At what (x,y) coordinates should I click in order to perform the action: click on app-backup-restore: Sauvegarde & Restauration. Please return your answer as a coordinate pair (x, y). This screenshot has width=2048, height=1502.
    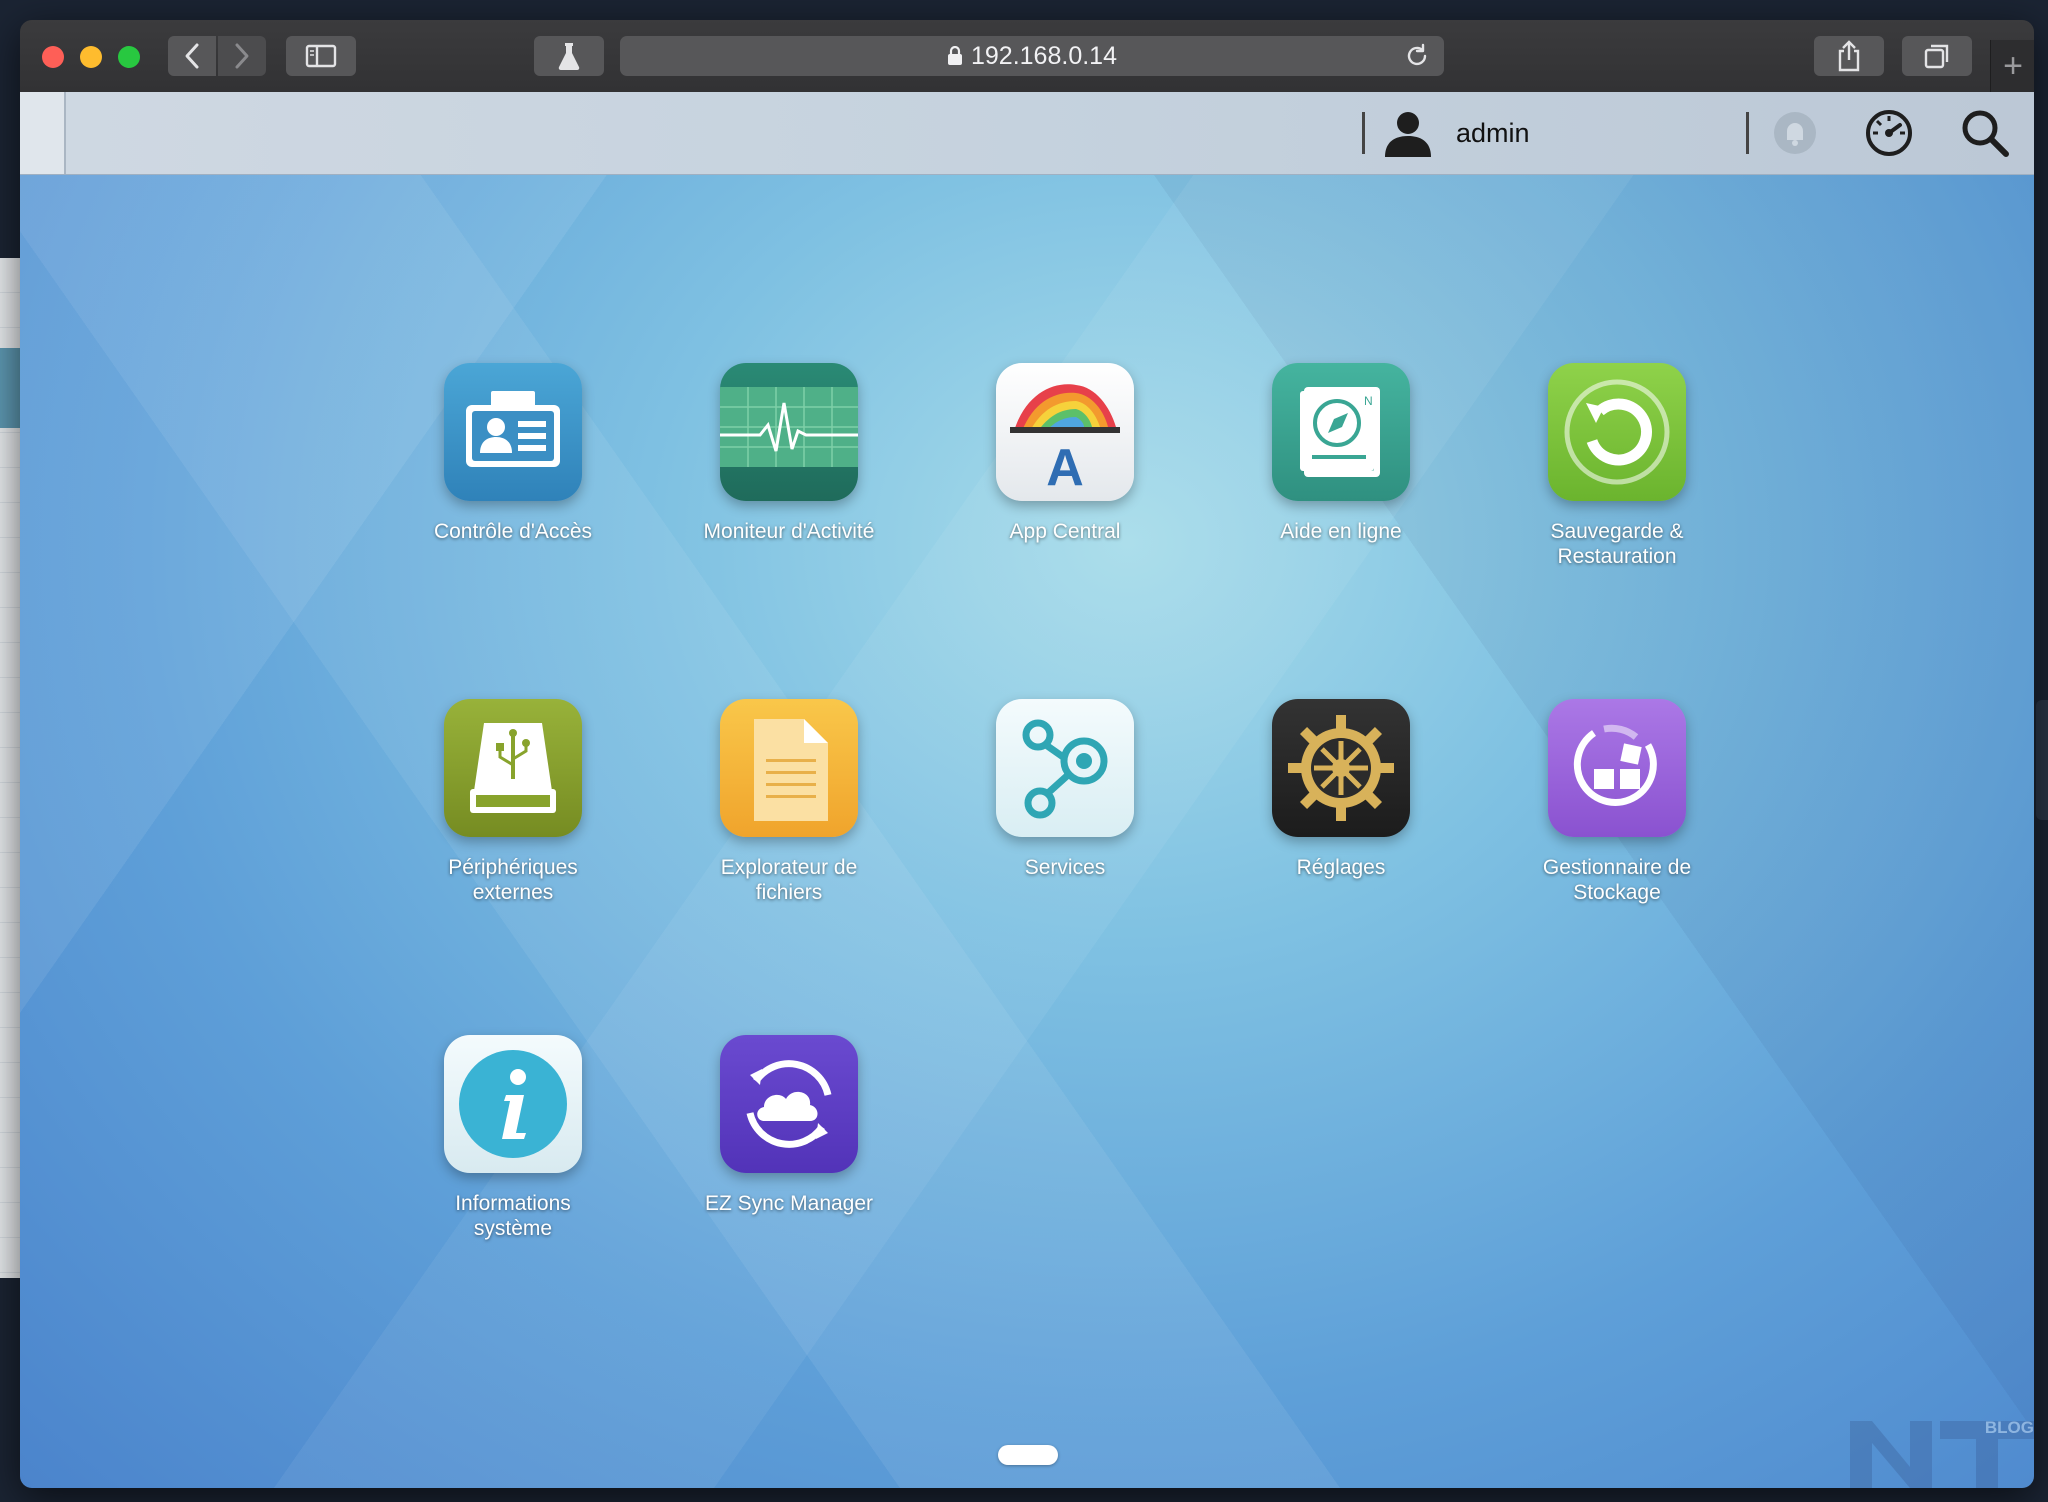
    Looking at the image, I should click on (1617, 466).